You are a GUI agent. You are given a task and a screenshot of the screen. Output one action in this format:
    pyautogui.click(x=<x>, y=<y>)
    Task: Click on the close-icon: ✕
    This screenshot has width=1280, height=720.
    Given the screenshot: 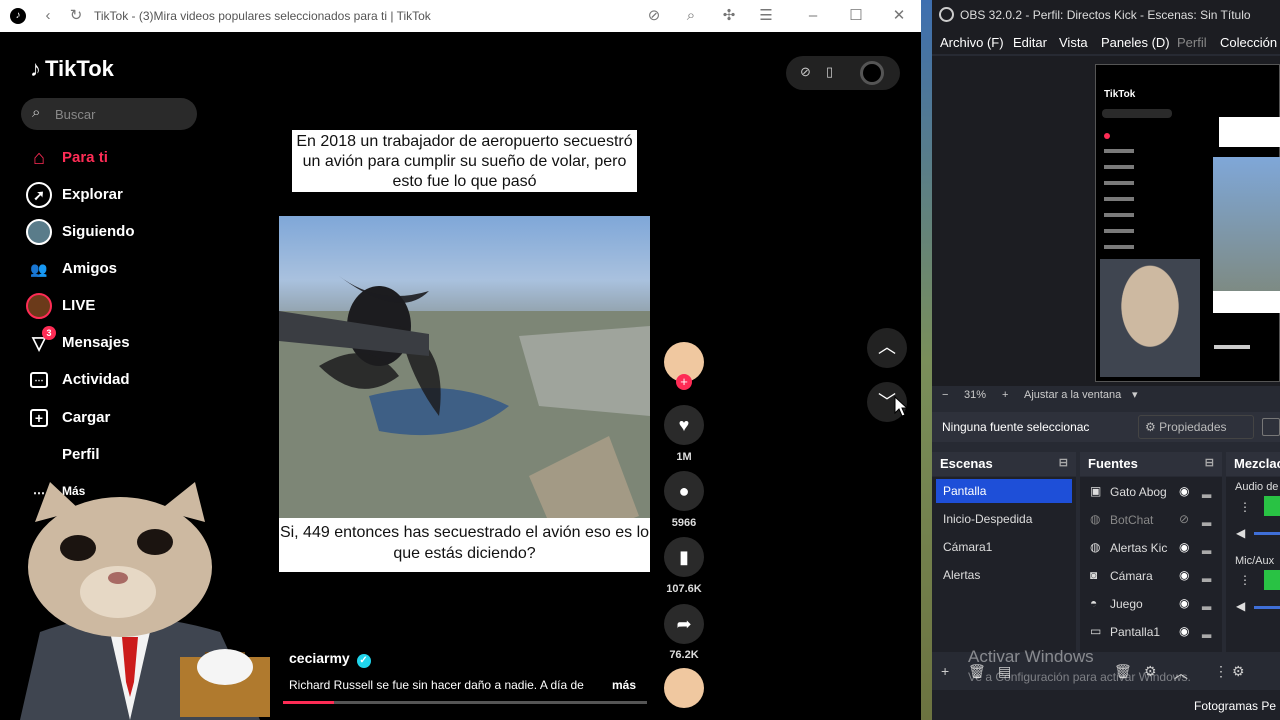 What is the action you would take?
    pyautogui.click(x=899, y=16)
    